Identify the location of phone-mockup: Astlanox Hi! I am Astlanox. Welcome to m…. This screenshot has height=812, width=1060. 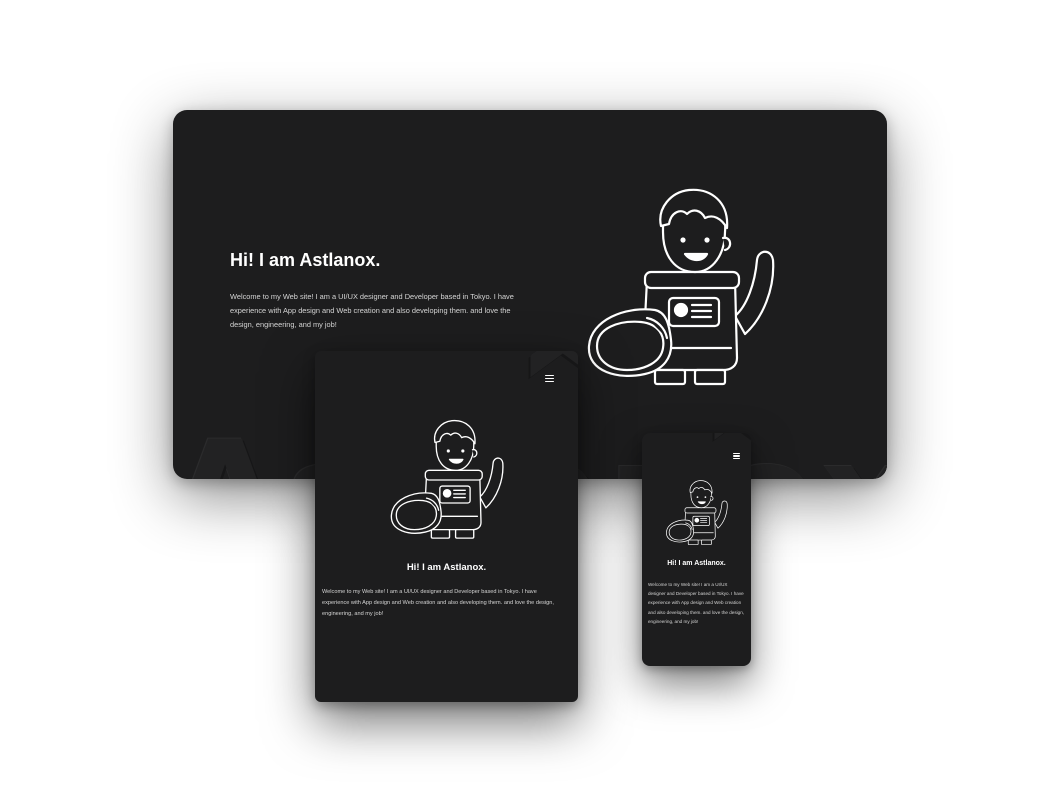
(696, 549).